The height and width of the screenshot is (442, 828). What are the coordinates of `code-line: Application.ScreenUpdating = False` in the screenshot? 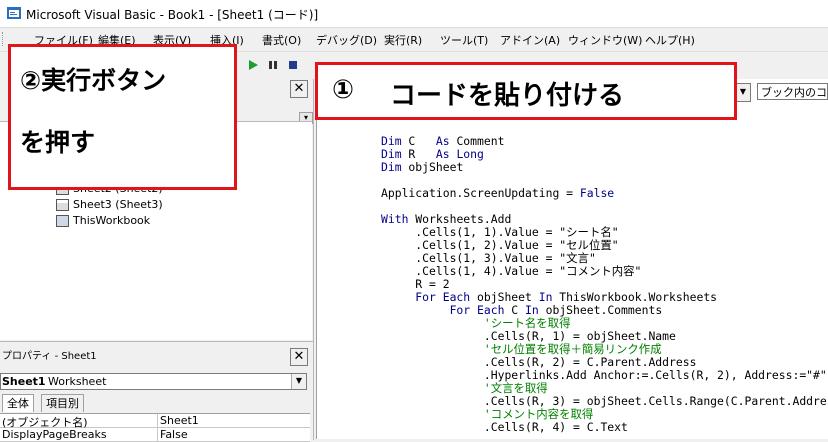 It's located at (604, 193).